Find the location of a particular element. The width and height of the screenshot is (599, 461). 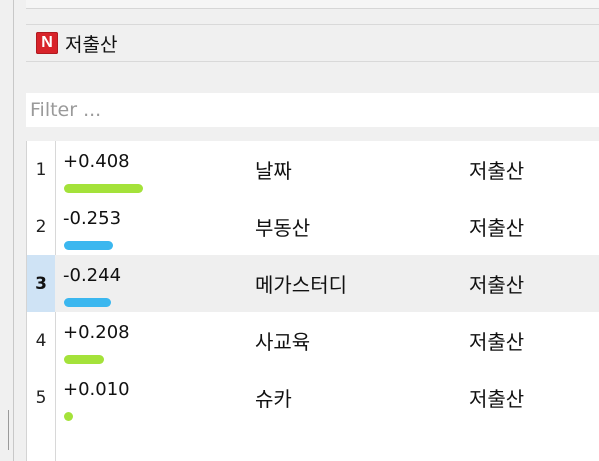

row-index: 4 is located at coordinates (41, 340).